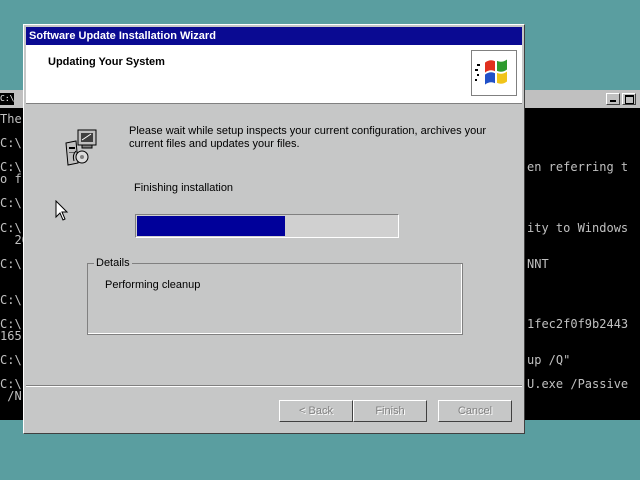 This screenshot has height=480, width=640. I want to click on wizard-titlebar: Software Update Installation Wizard, so click(274, 36).